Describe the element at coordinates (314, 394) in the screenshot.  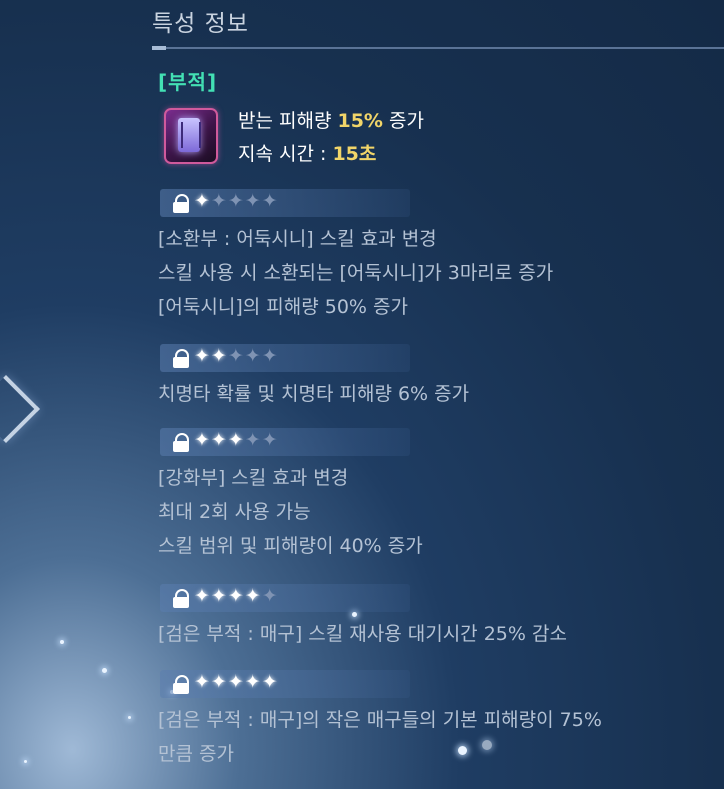
I see `tier-2-description: 치명타 확률 및 치명타 피해량 6% 증가` at that location.